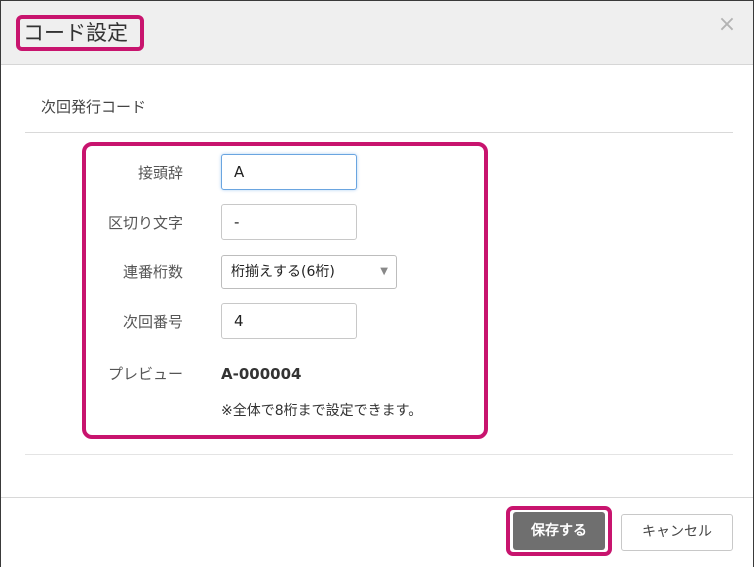 The width and height of the screenshot is (754, 567). What do you see at coordinates (289, 222) in the screenshot?
I see `delimiter-input` at bounding box center [289, 222].